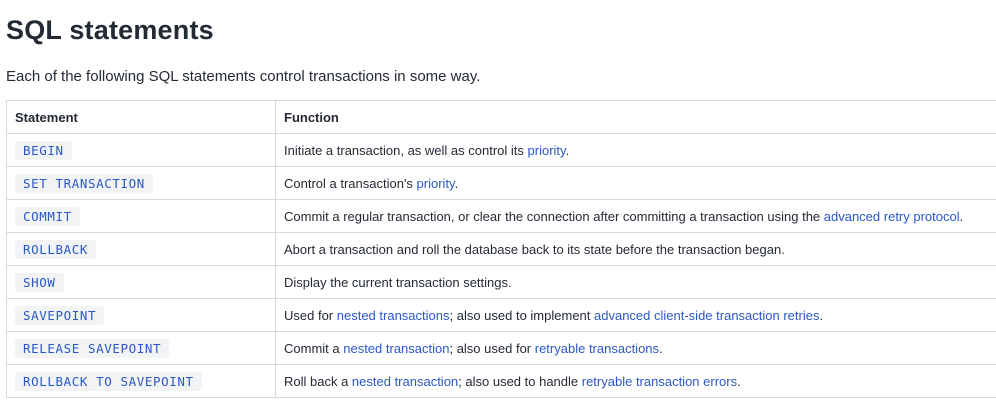 This screenshot has width=996, height=408. I want to click on statement-cell: ROLLBACK TO SAVEPOINT, so click(141, 381).